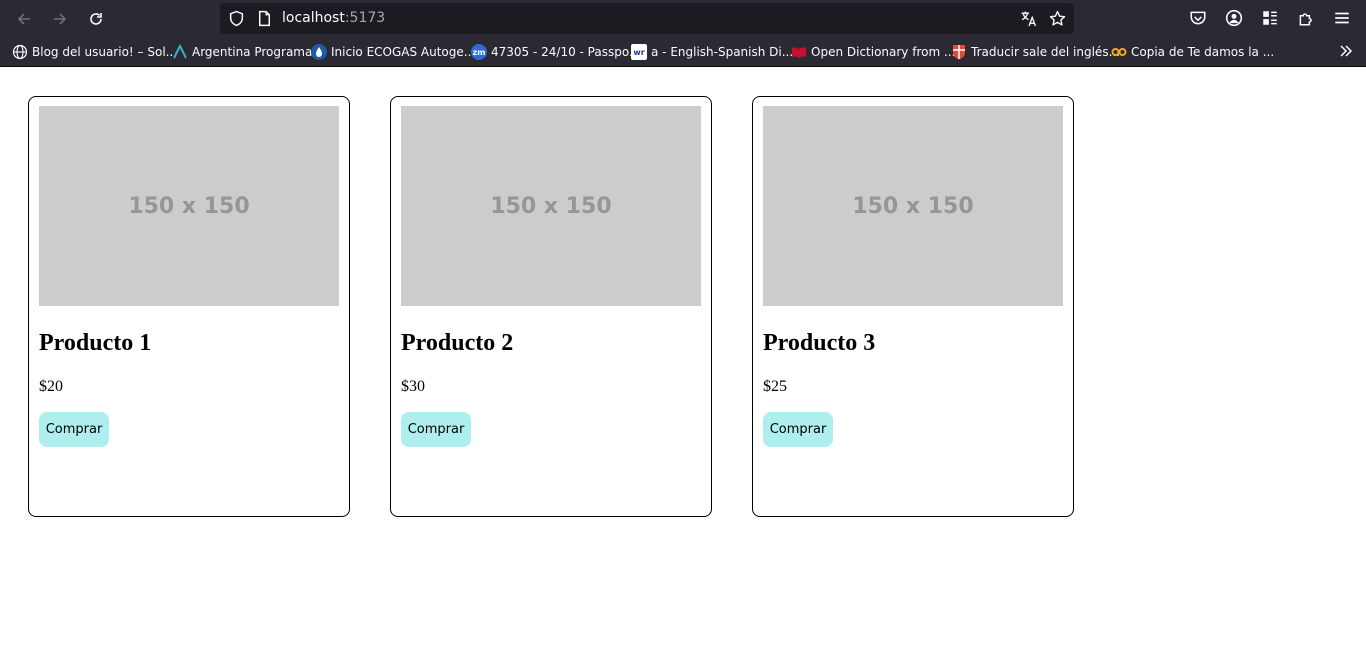 This screenshot has width=1366, height=664. I want to click on reload-button, so click(96, 19).